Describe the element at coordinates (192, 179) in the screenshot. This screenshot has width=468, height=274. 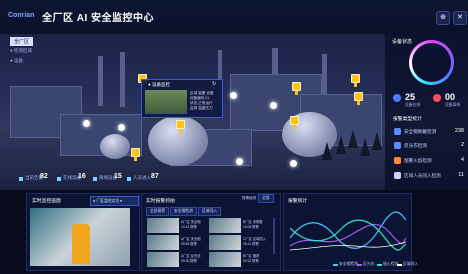
I see `summary-stat-bar: 当前告警 82 在线设备 16 离线设备 15 人员进入 87` at that location.